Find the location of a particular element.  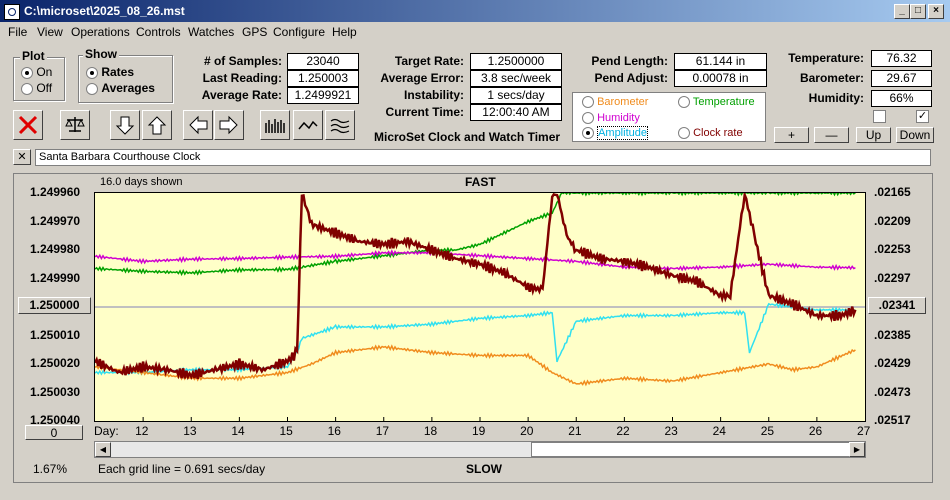

average-rate-label: Average Rate: is located at coordinates (241, 95).